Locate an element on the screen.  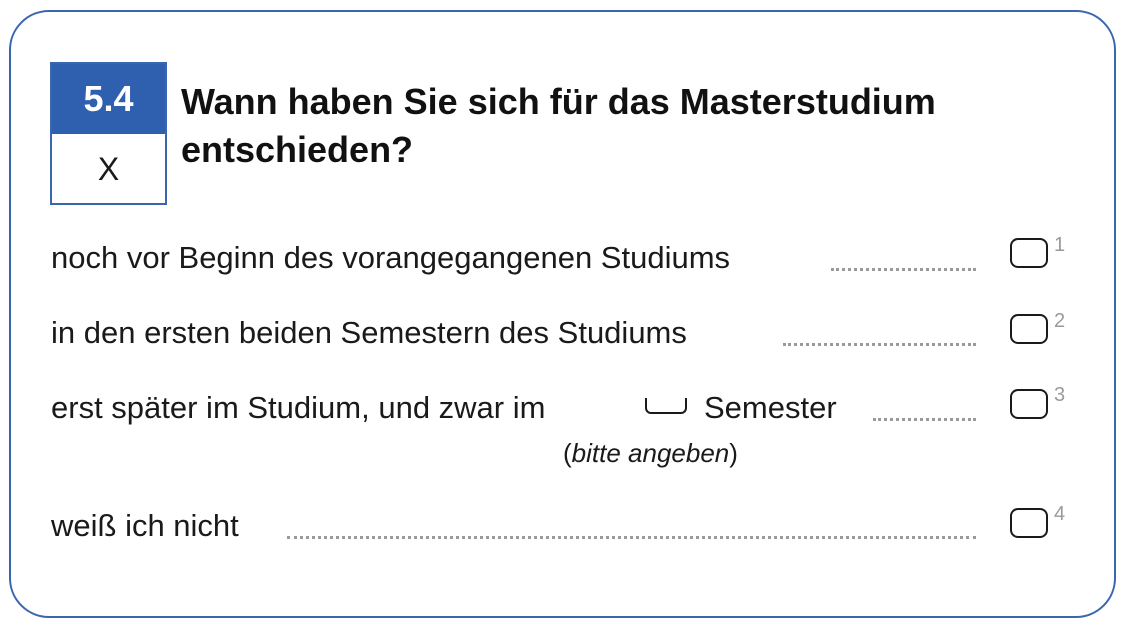
hint-text: (bitte angeben) is located at coordinates (650, 453).